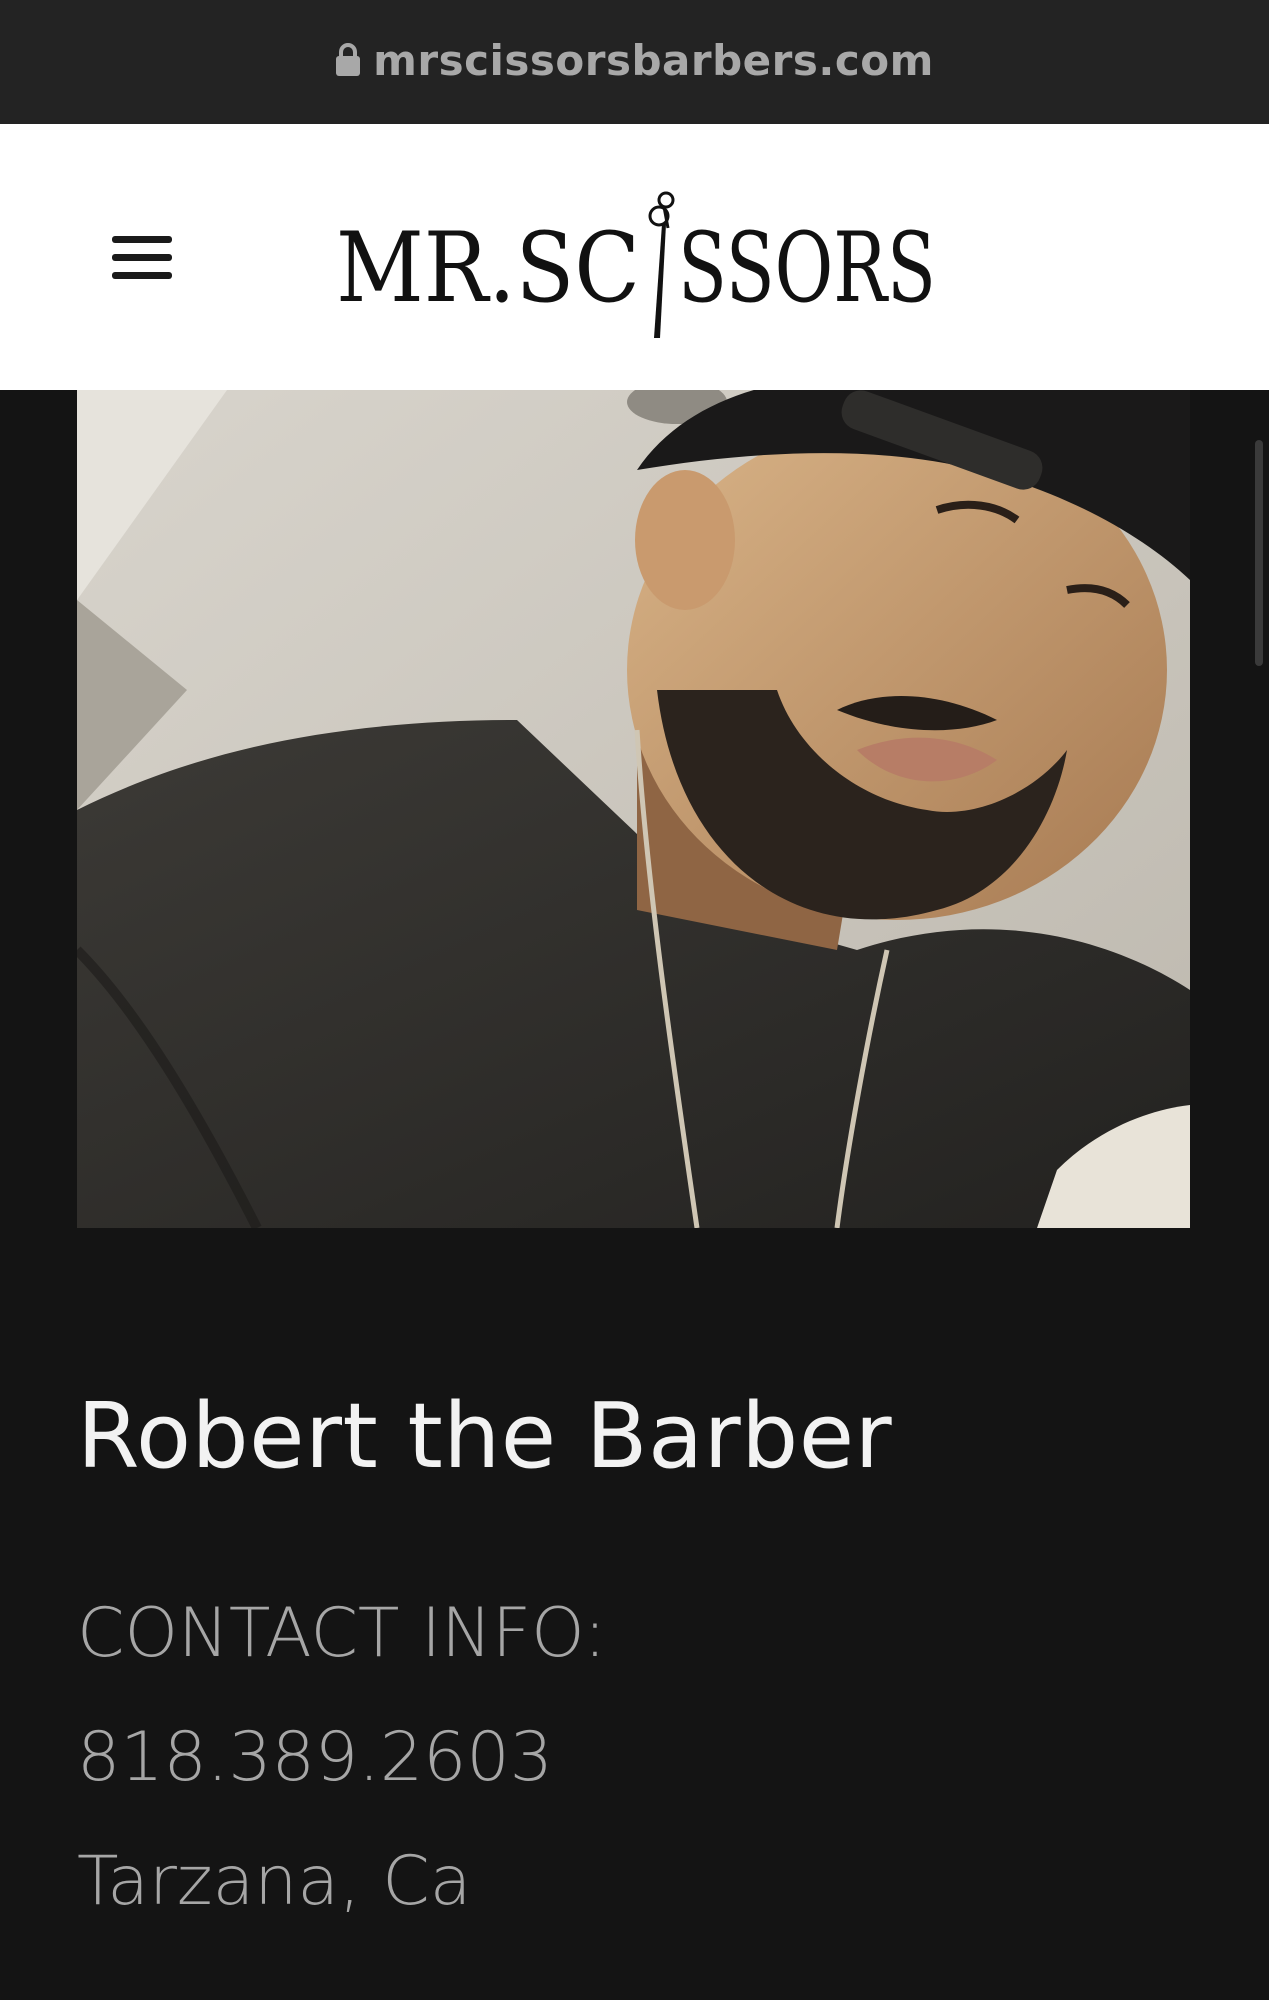 The width and height of the screenshot is (1269, 2000). Describe the element at coordinates (1259, 553) in the screenshot. I see `scrollbar-thumb` at that location.